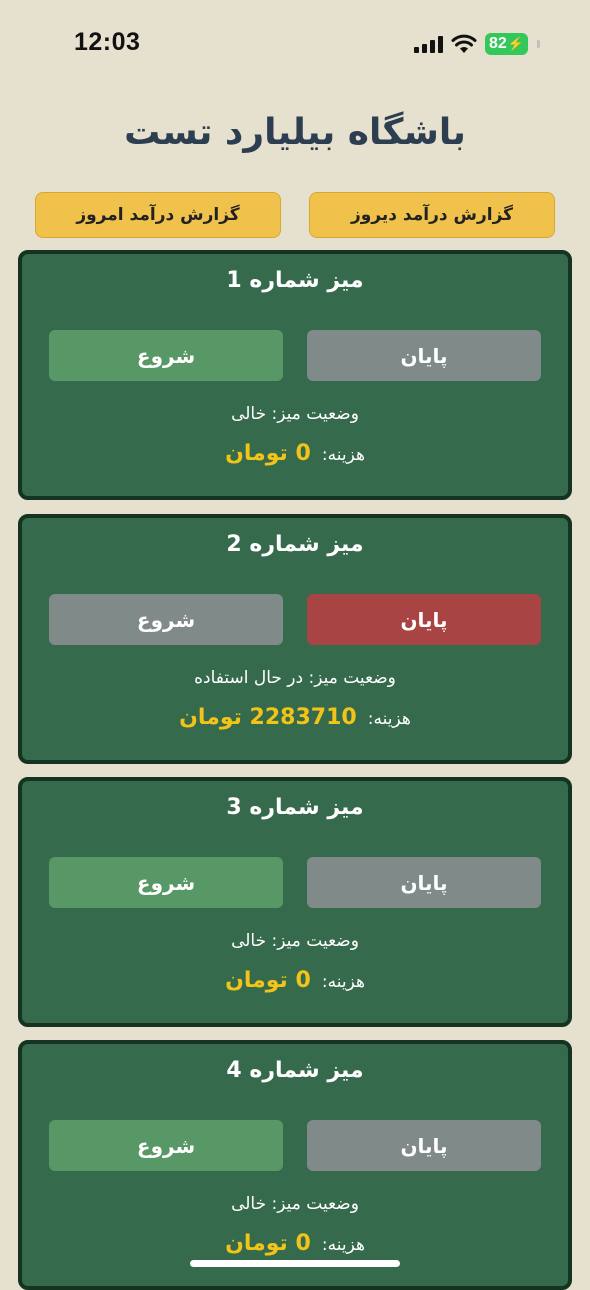 This screenshot has width=590, height=1290. I want to click on status-time: 12:03, so click(107, 42).